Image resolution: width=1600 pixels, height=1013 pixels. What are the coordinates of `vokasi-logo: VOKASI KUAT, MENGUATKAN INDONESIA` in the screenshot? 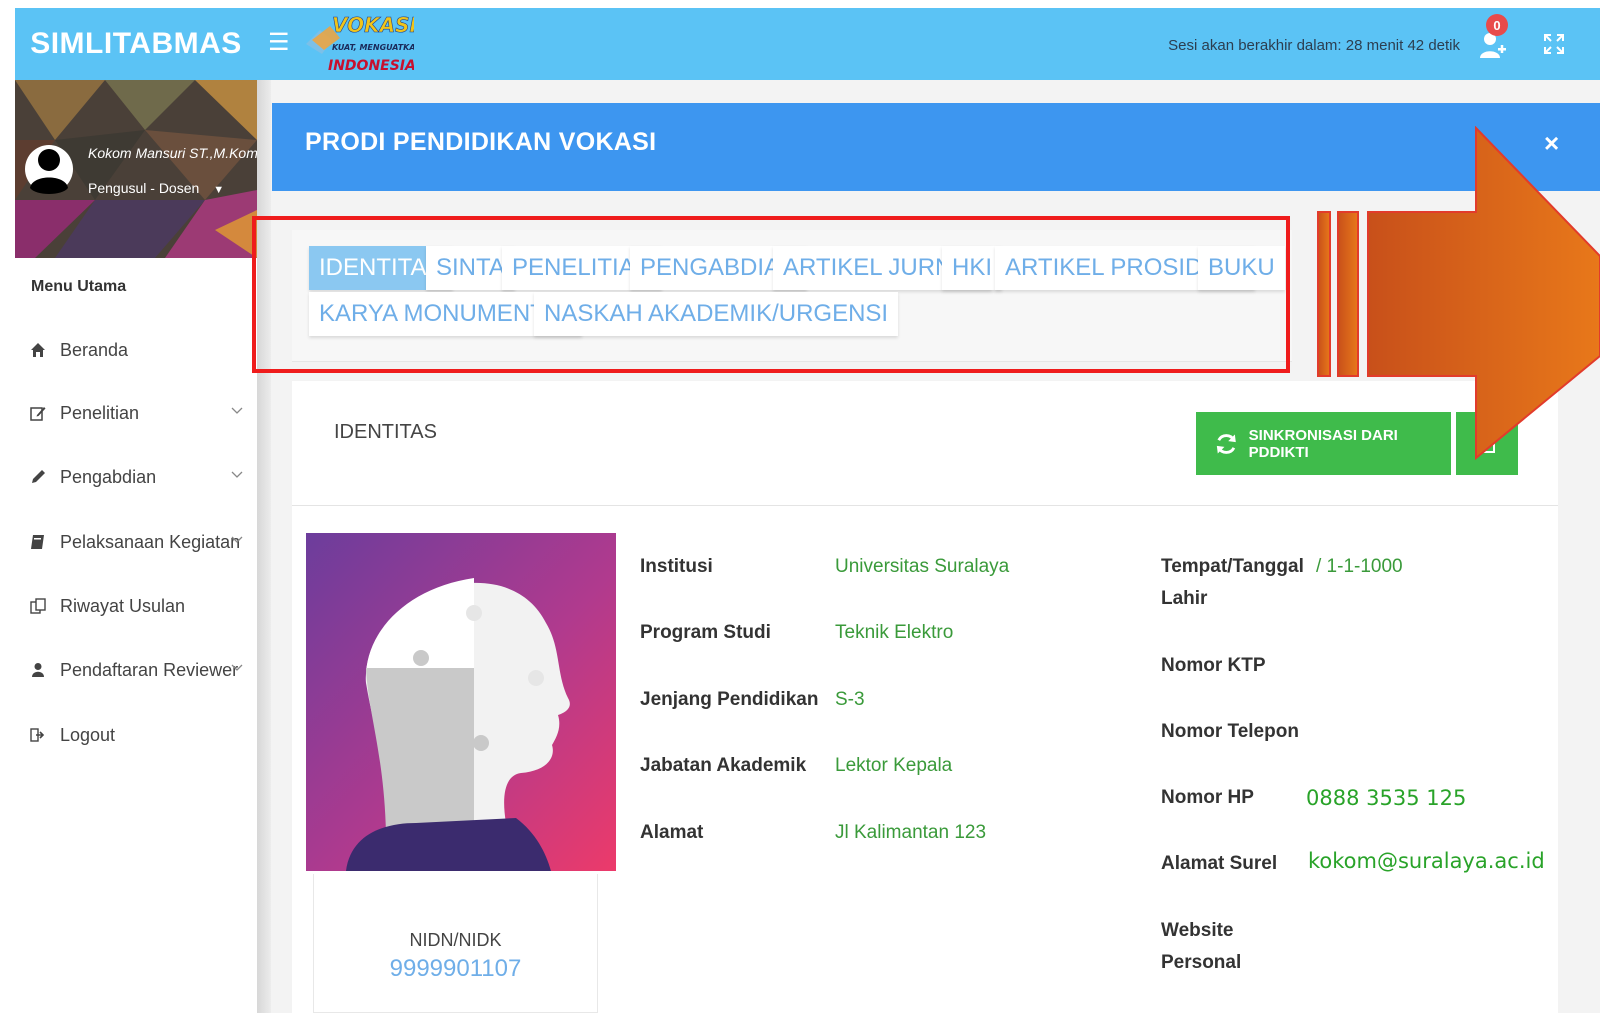 It's located at (360, 43).